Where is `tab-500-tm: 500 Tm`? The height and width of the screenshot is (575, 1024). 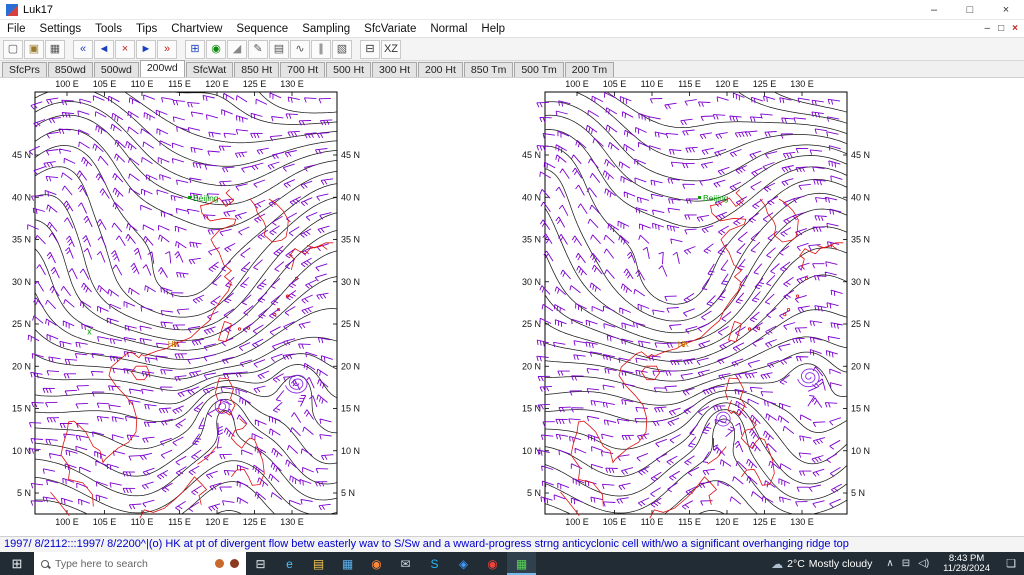 tab-500-tm: 500 Tm is located at coordinates (539, 69).